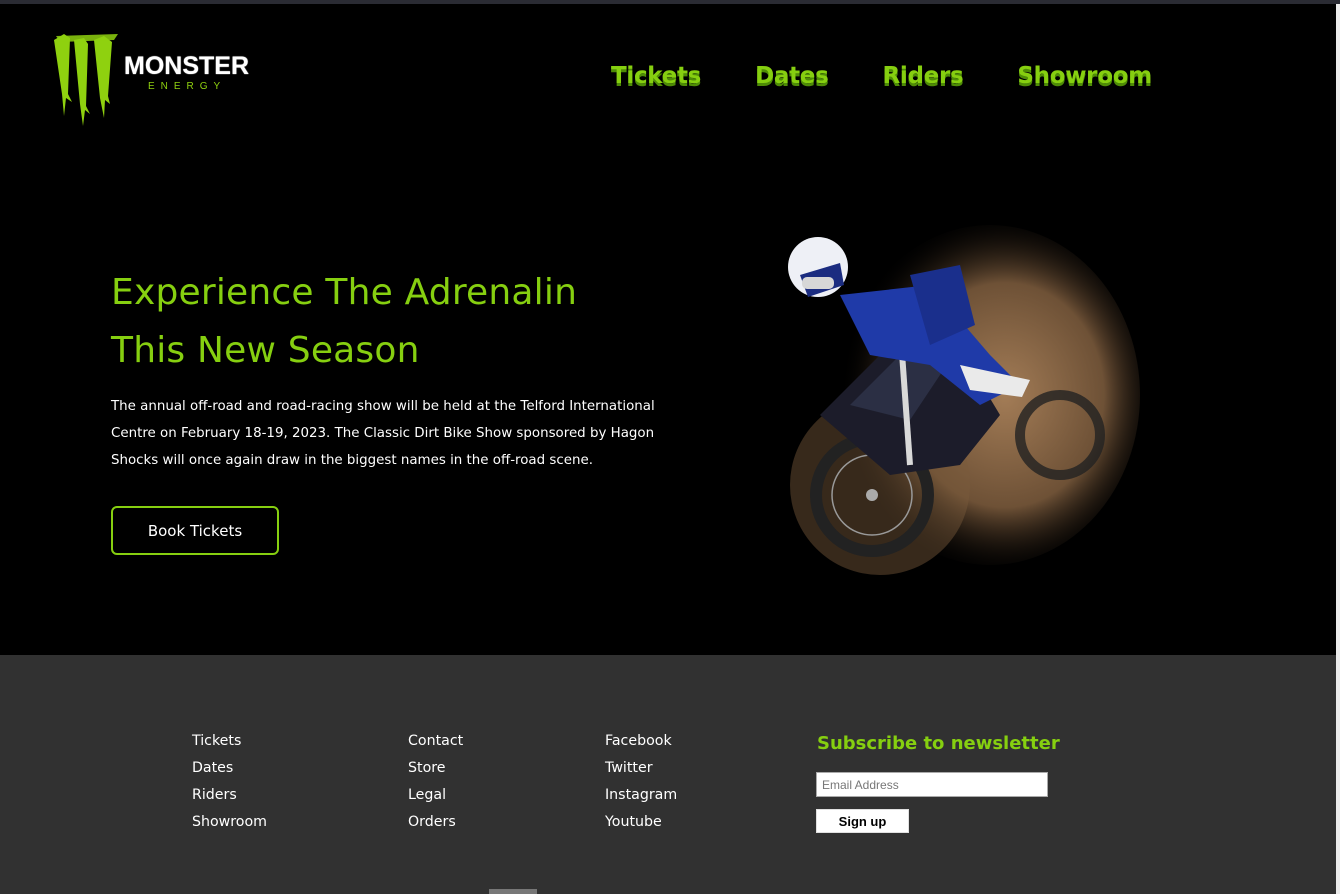 The width and height of the screenshot is (1340, 894). What do you see at coordinates (435, 782) in the screenshot?
I see `footer-column-info: Contact Store Legal Orders` at bounding box center [435, 782].